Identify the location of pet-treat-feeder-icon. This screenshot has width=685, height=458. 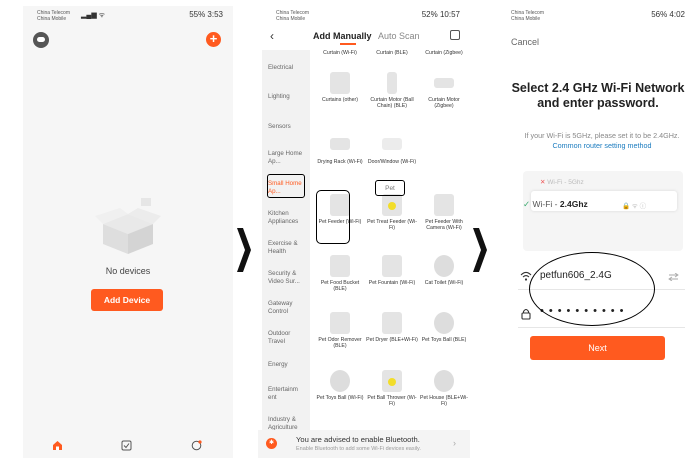
(392, 205).